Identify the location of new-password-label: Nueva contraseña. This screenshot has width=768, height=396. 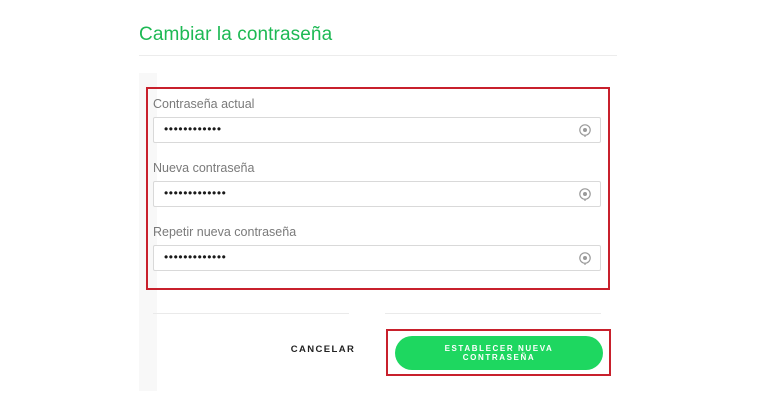
(204, 168).